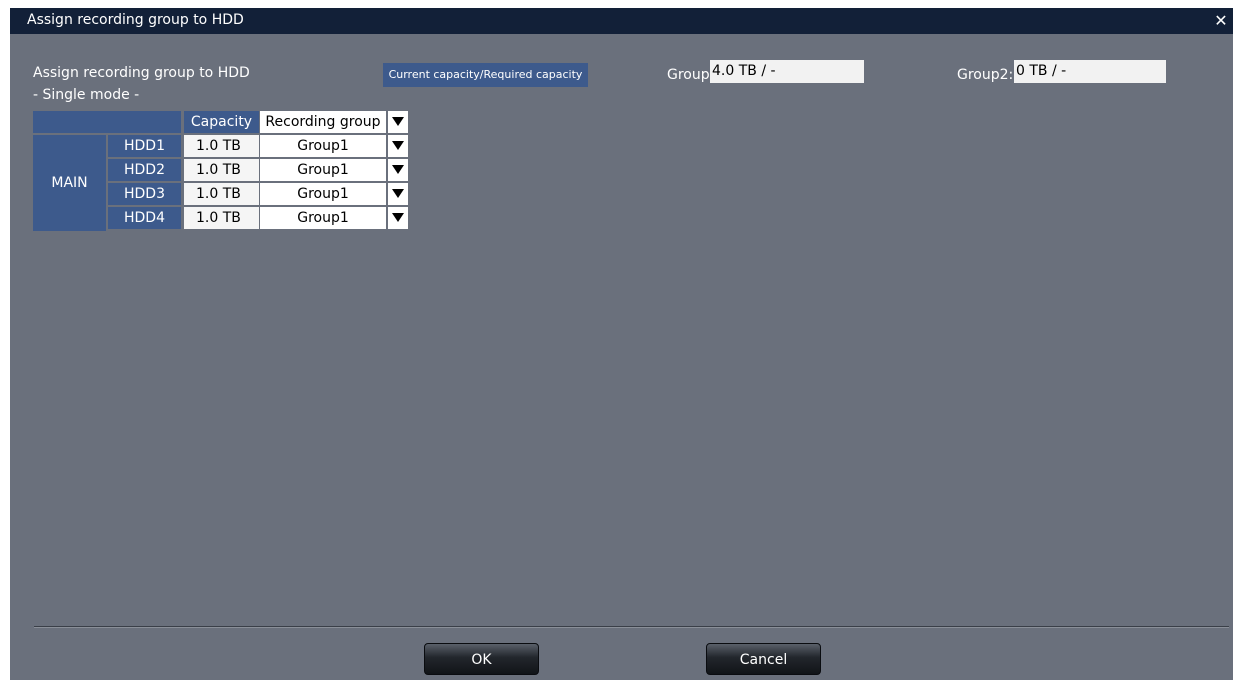 This screenshot has width=1237, height=682. What do you see at coordinates (763, 659) in the screenshot?
I see `cancel-button: Cancel` at bounding box center [763, 659].